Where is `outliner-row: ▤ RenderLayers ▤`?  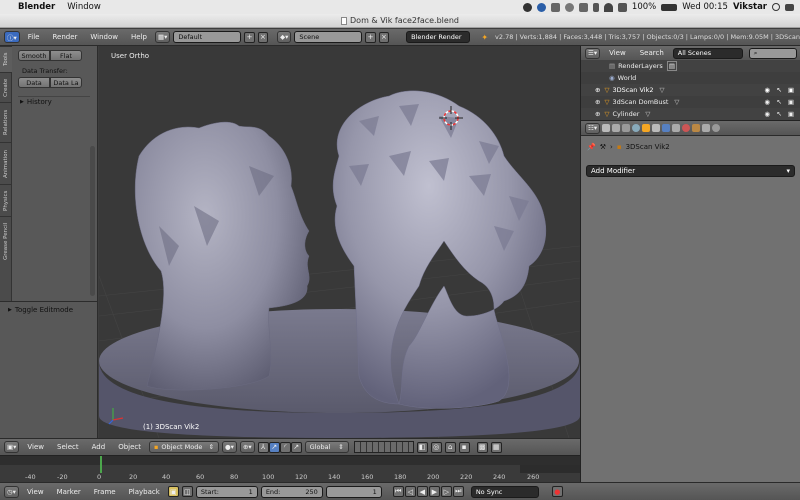 outliner-row: ▤ RenderLayers ▤ is located at coordinates (690, 66).